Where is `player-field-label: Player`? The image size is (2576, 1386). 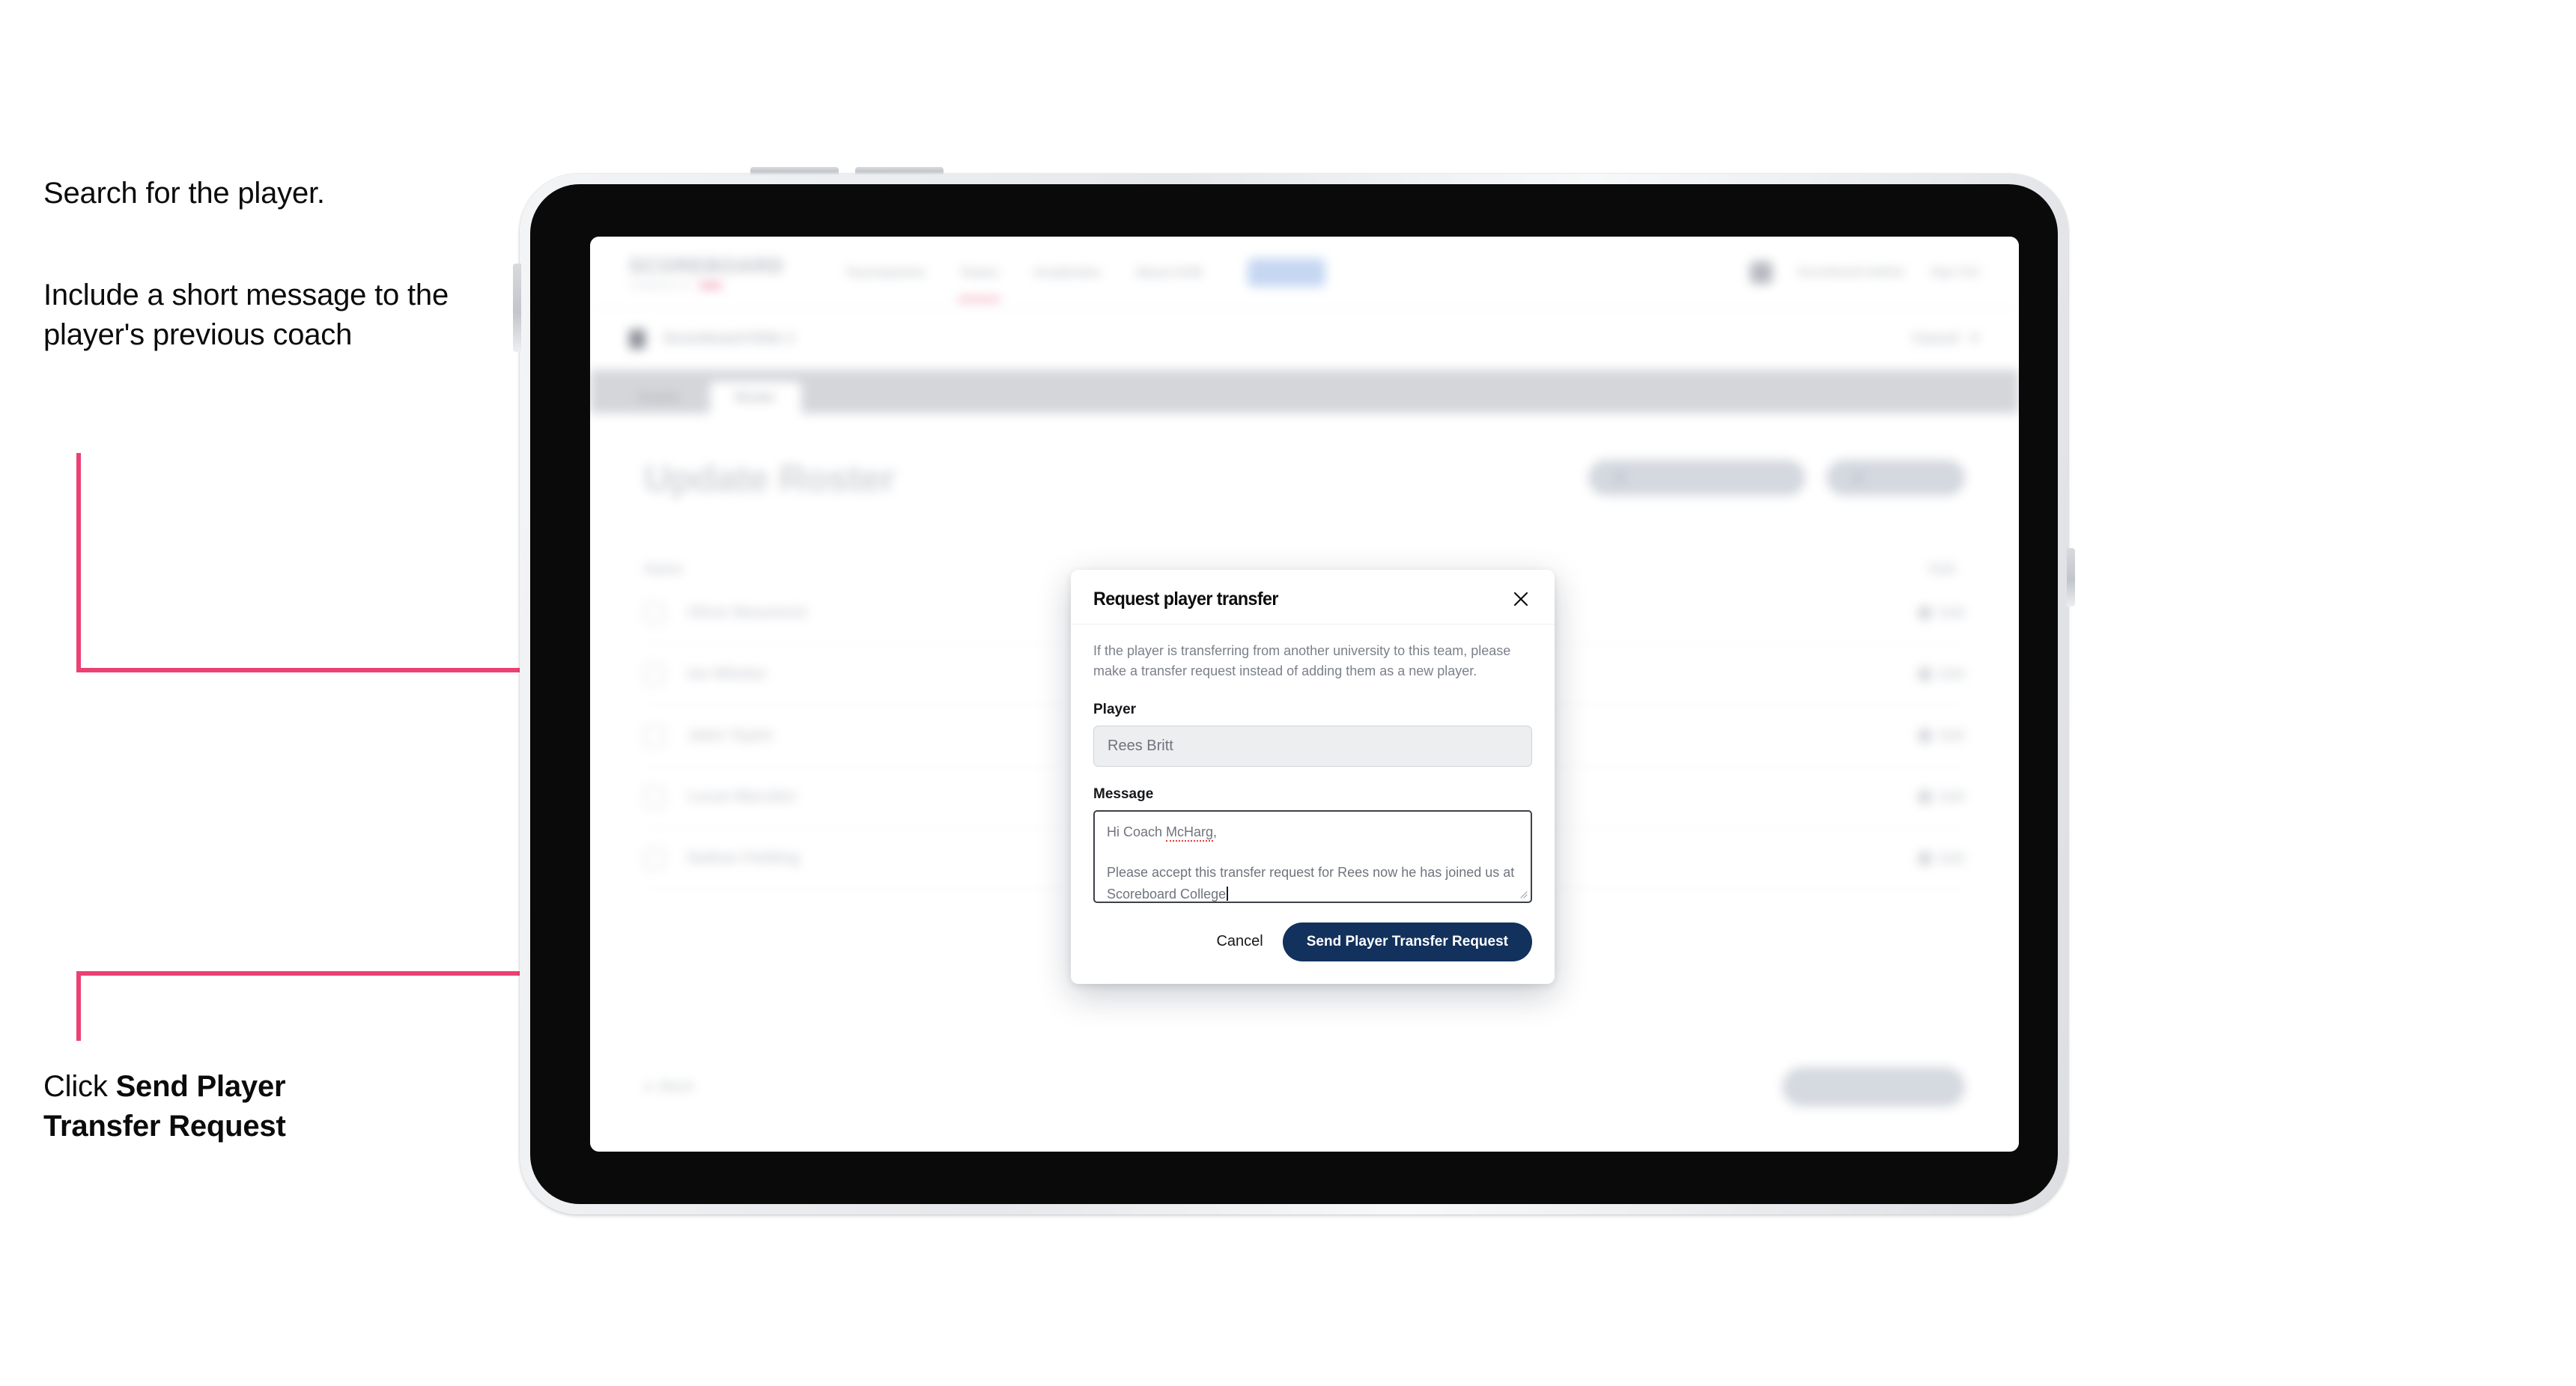
player-field-label: Player is located at coordinates (1115, 709).